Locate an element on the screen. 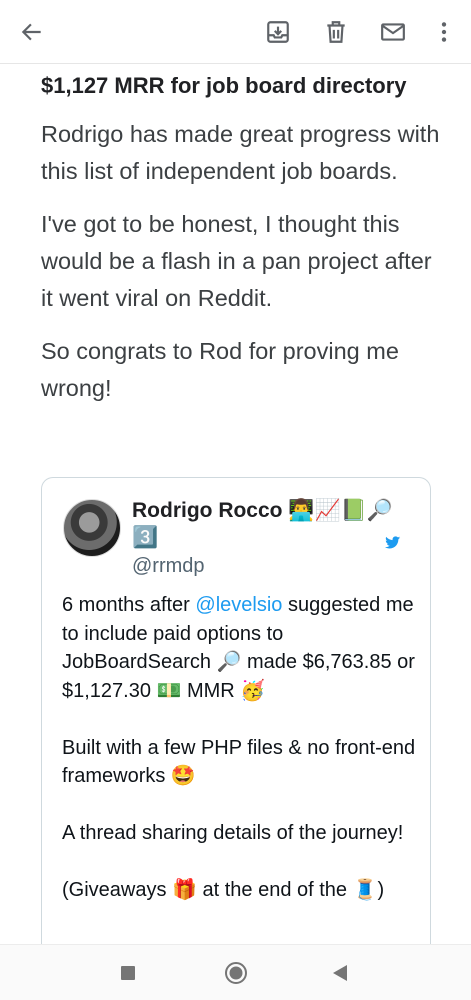 This screenshot has width=471, height=1000. archive-icon is located at coordinates (278, 32).